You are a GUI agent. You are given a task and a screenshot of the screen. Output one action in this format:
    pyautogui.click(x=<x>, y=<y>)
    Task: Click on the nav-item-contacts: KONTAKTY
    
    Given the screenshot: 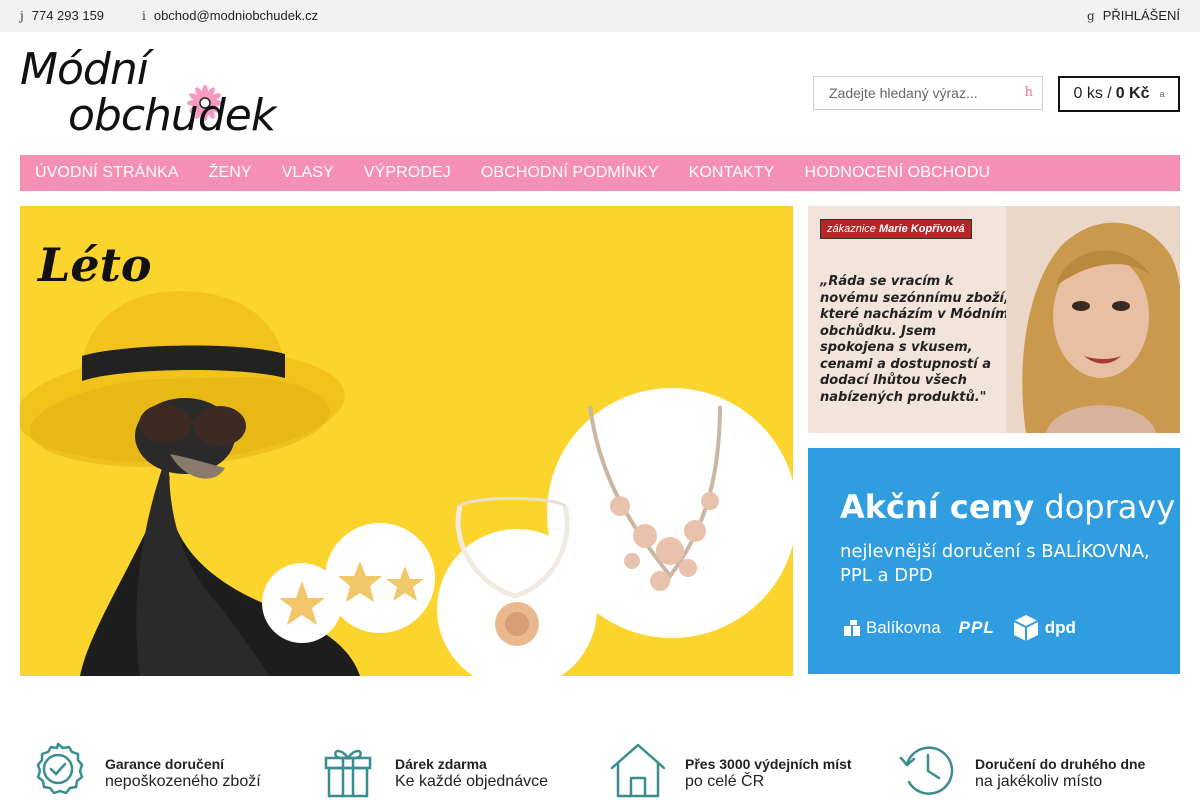 What is the action you would take?
    pyautogui.click(x=732, y=173)
    